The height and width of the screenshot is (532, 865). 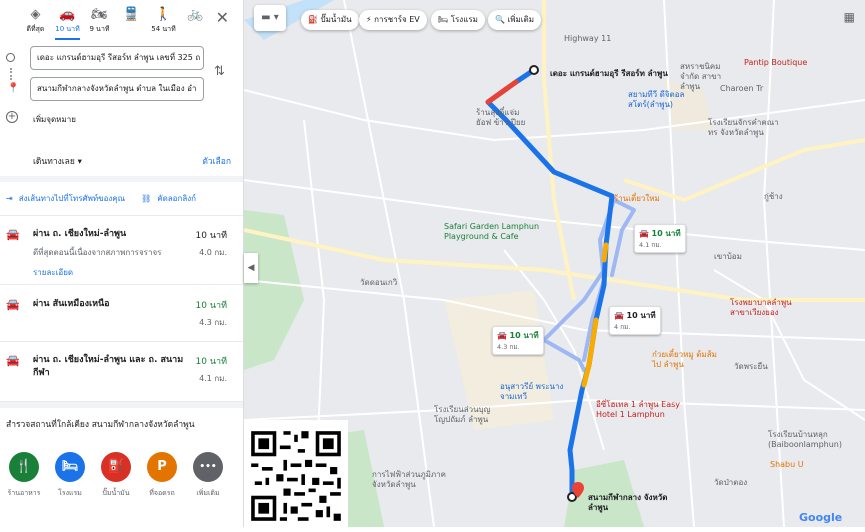 I want to click on origin-circle-icon, so click(x=10, y=57).